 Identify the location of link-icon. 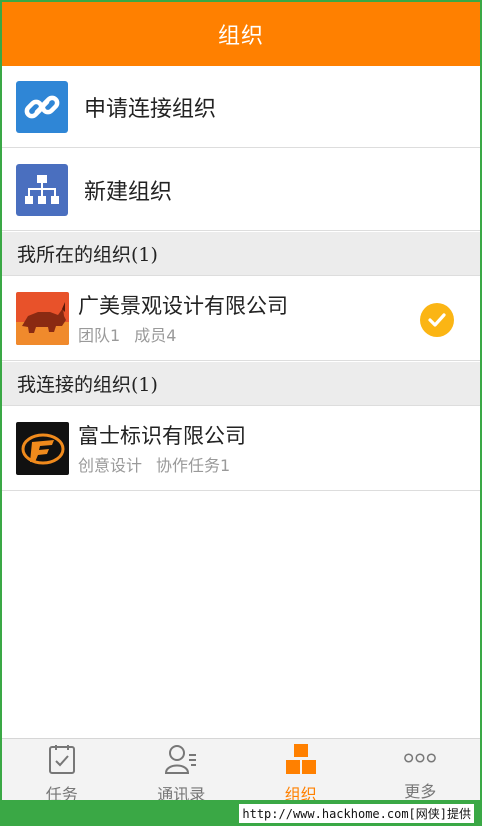
(42, 106).